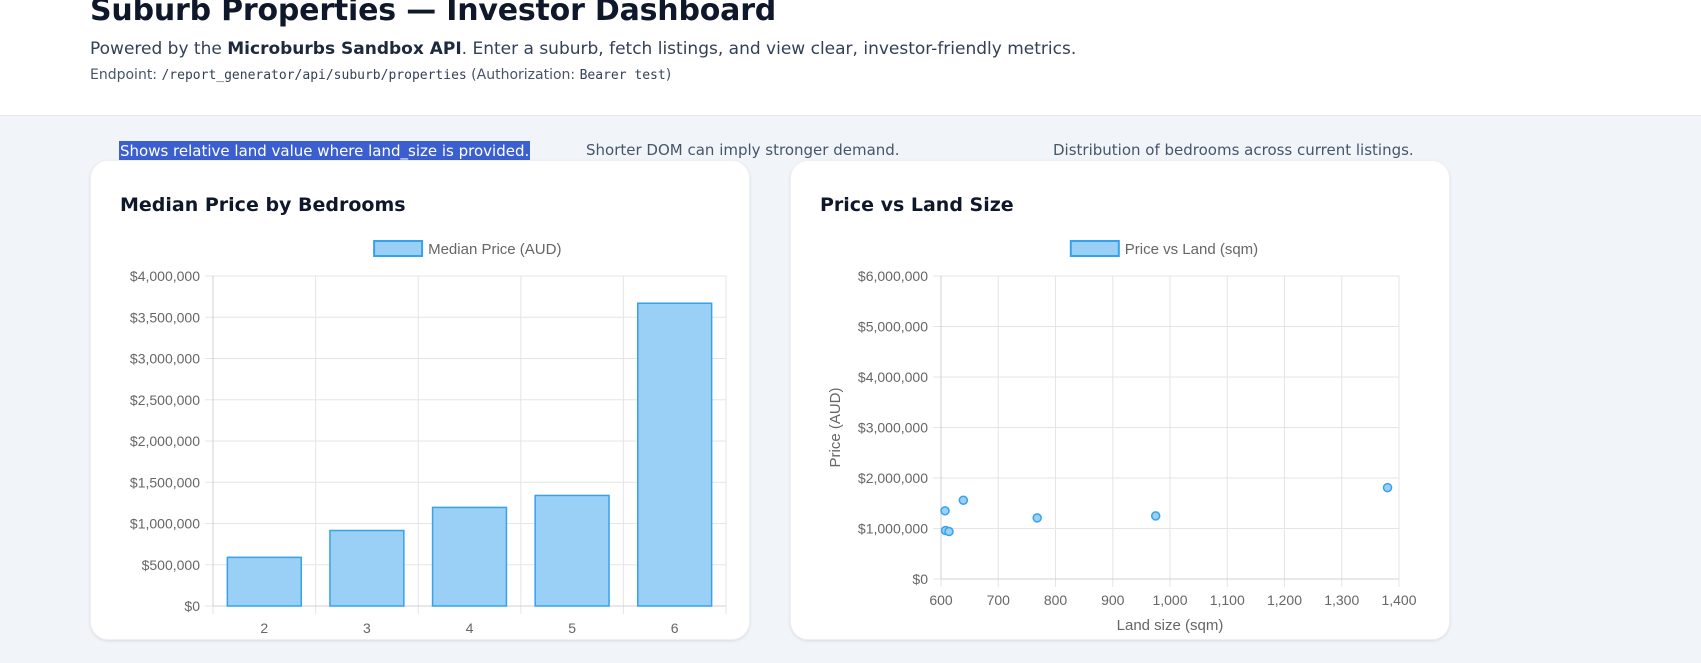 The image size is (1701, 663). I want to click on x-tick-label: 4, so click(470, 628).